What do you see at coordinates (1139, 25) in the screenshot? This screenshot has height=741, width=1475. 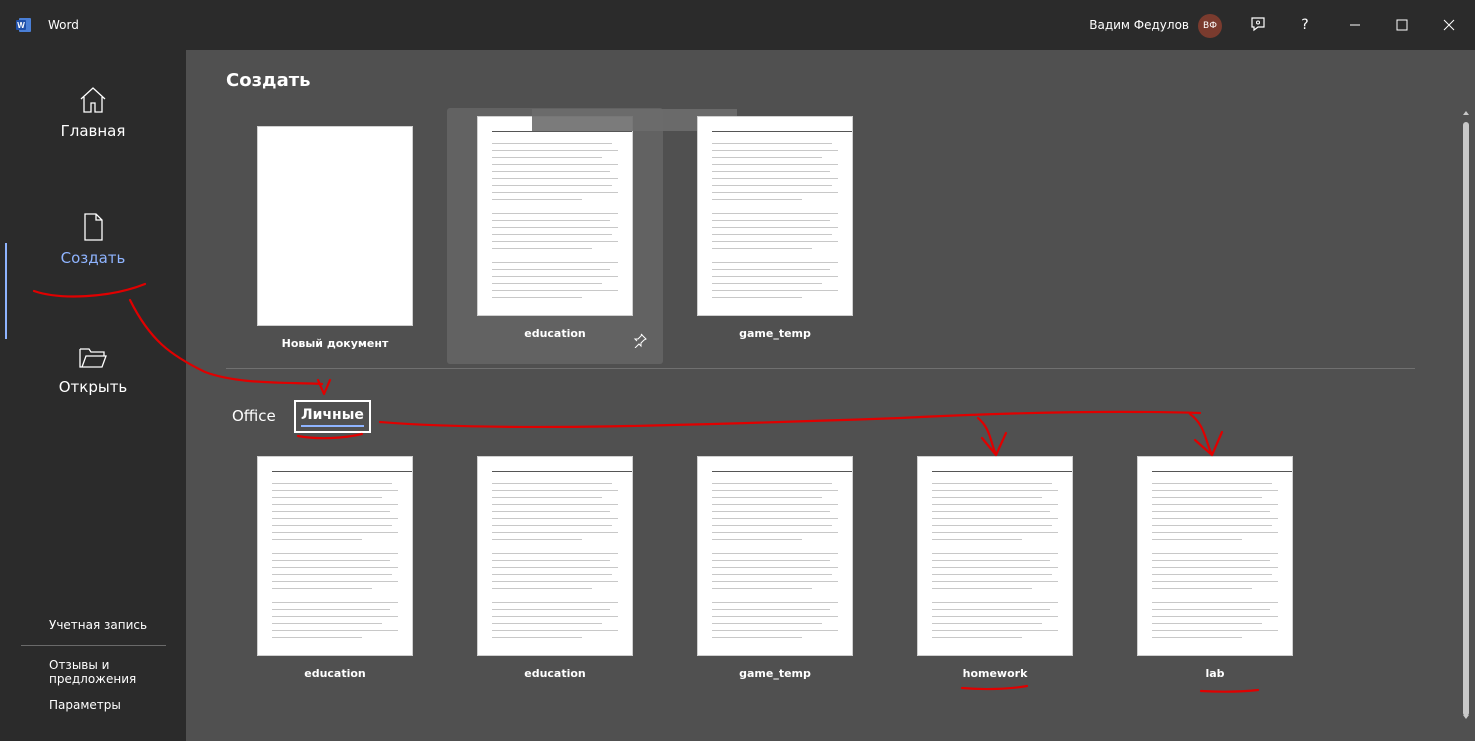 I see `user-name: Вадим Федулов` at bounding box center [1139, 25].